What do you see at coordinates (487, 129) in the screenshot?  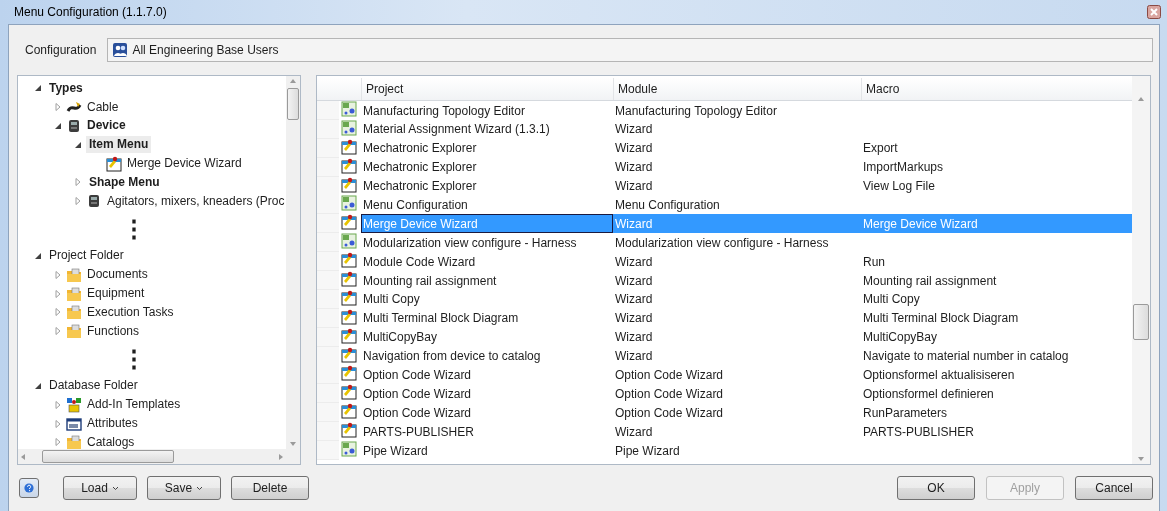 I see `table-cell: Material Assignment Wizard (1.3.1)` at bounding box center [487, 129].